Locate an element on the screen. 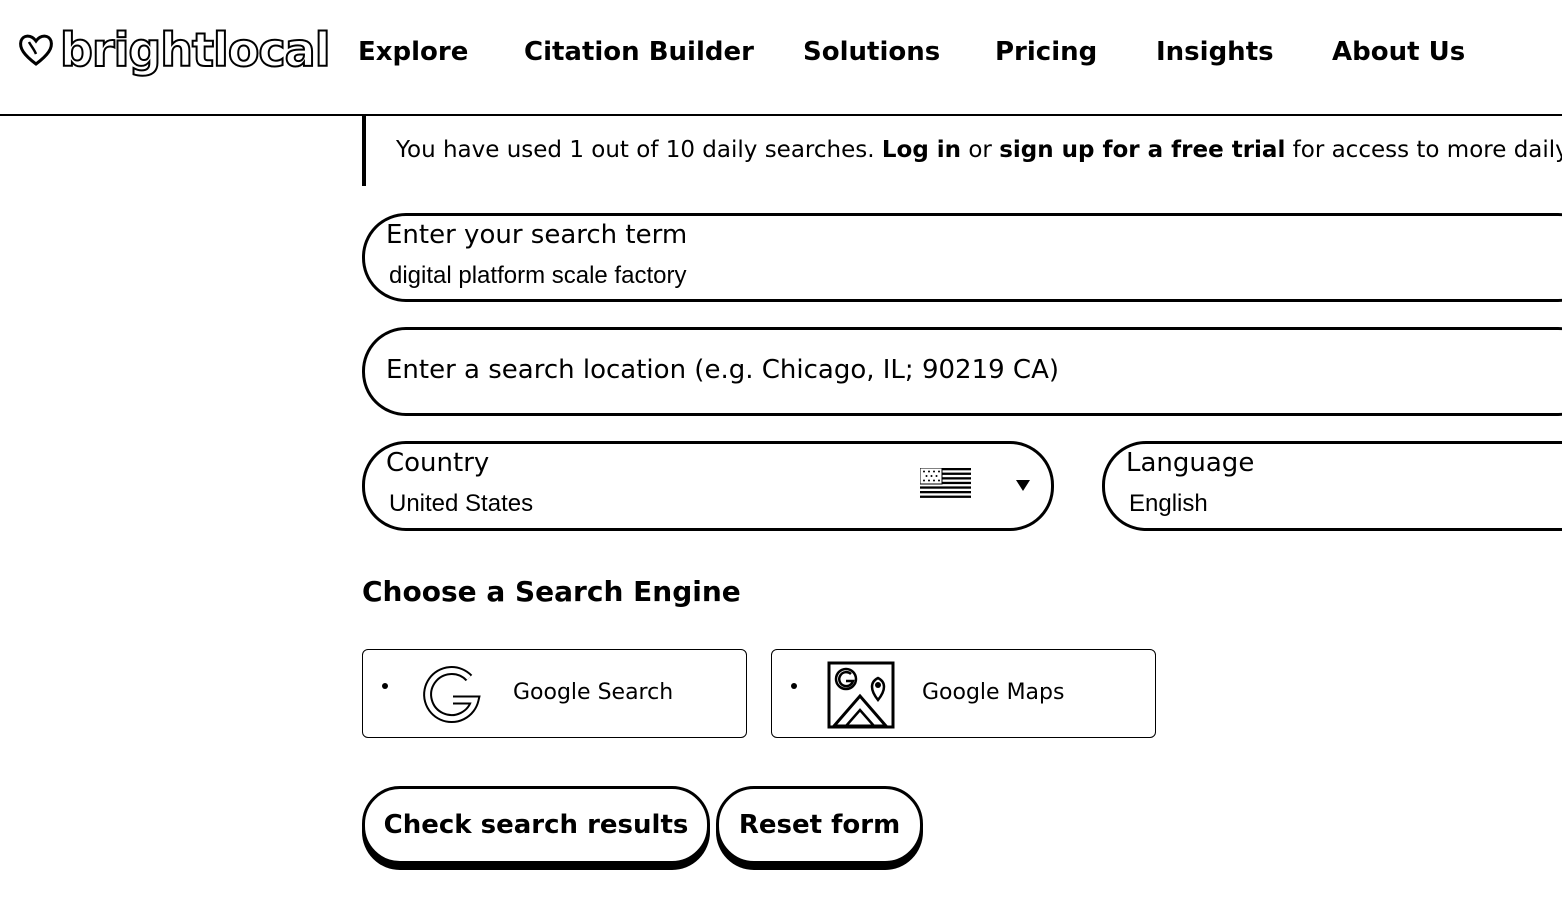 The height and width of the screenshot is (900, 1562). nav-about-us: About Us is located at coordinates (1398, 52).